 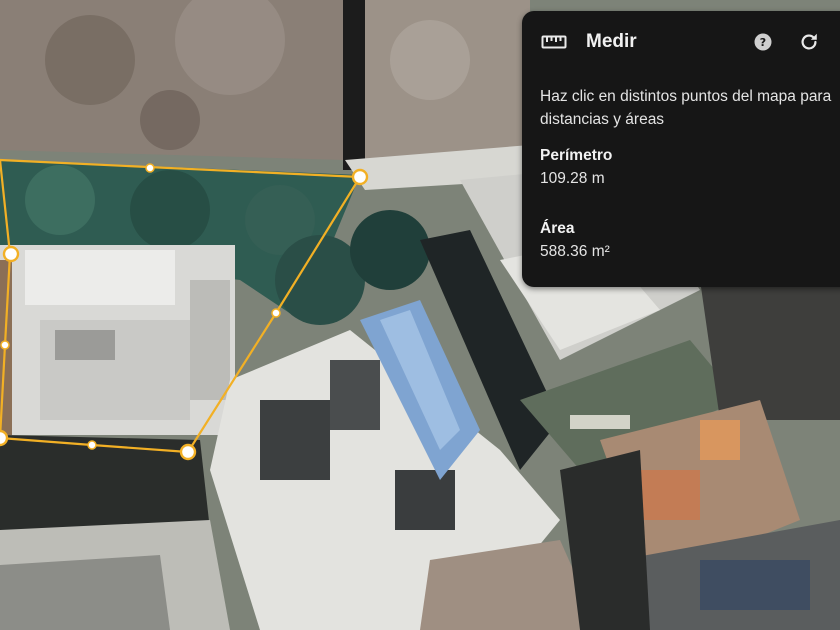 What do you see at coordinates (681, 42) in the screenshot?
I see `measure-panel-header: Medir ?` at bounding box center [681, 42].